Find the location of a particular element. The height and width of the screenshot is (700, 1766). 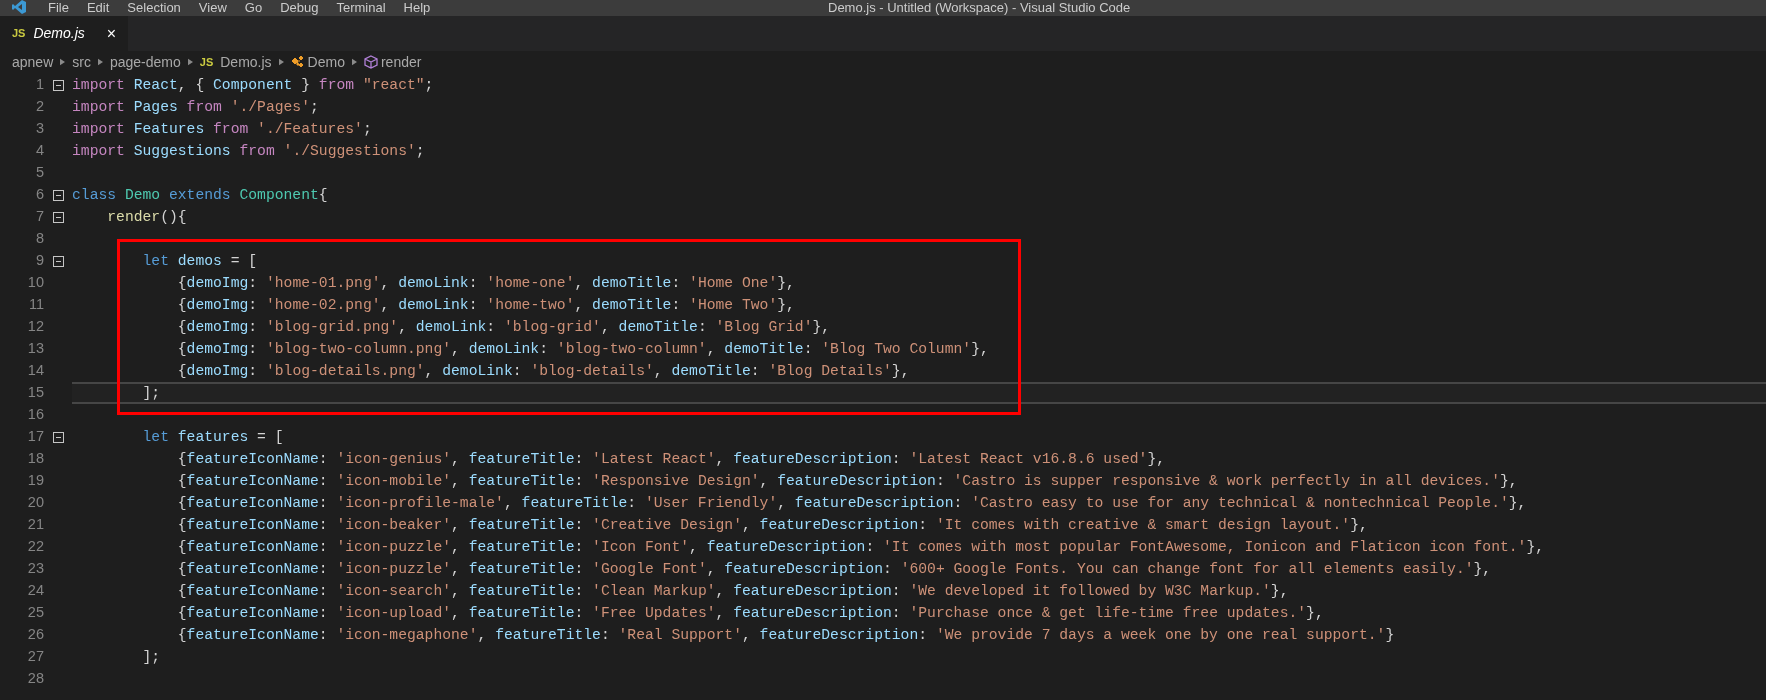

menu-item: Help is located at coordinates (417, 7).